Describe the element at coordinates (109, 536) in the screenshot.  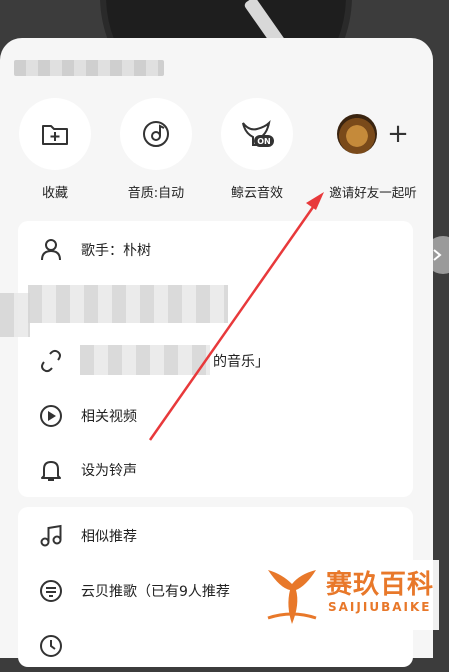
I see `similar-label: 相似推荐` at that location.